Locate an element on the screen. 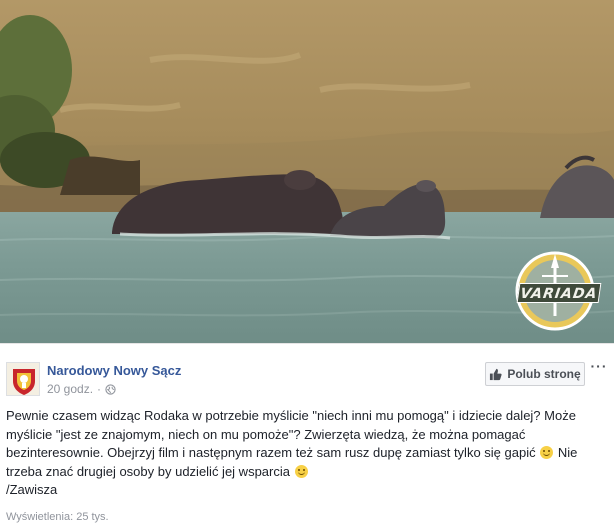  post-timestamp: 20 godz. is located at coordinates (70, 389).